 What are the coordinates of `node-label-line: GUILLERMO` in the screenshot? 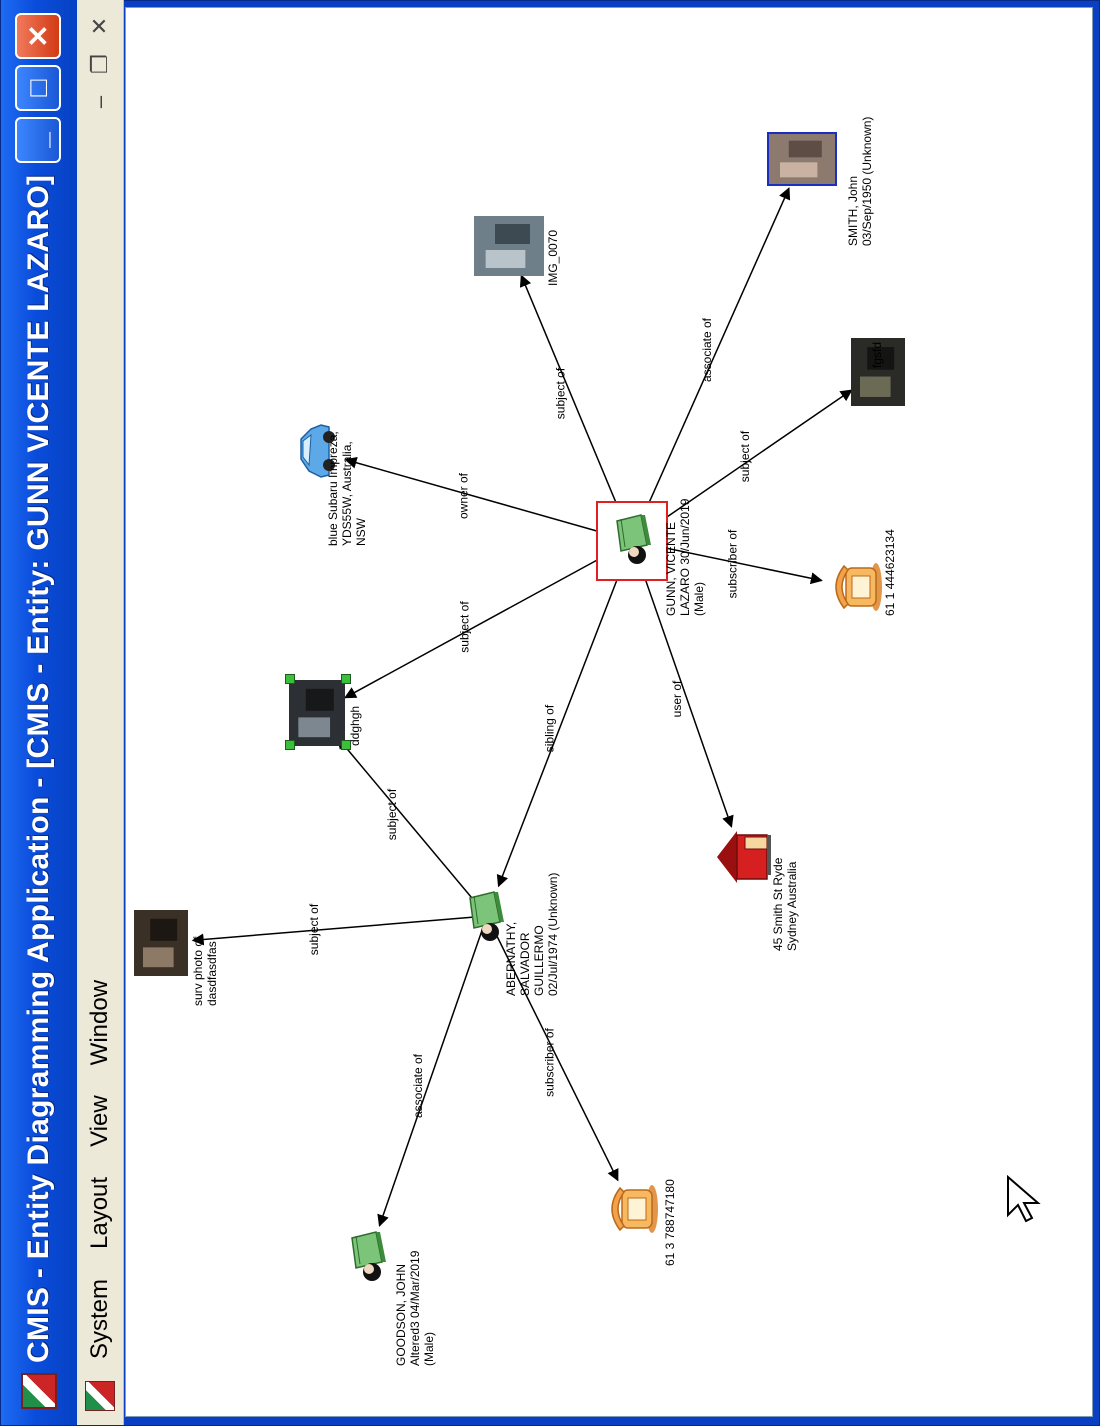 It's located at (539, 960).